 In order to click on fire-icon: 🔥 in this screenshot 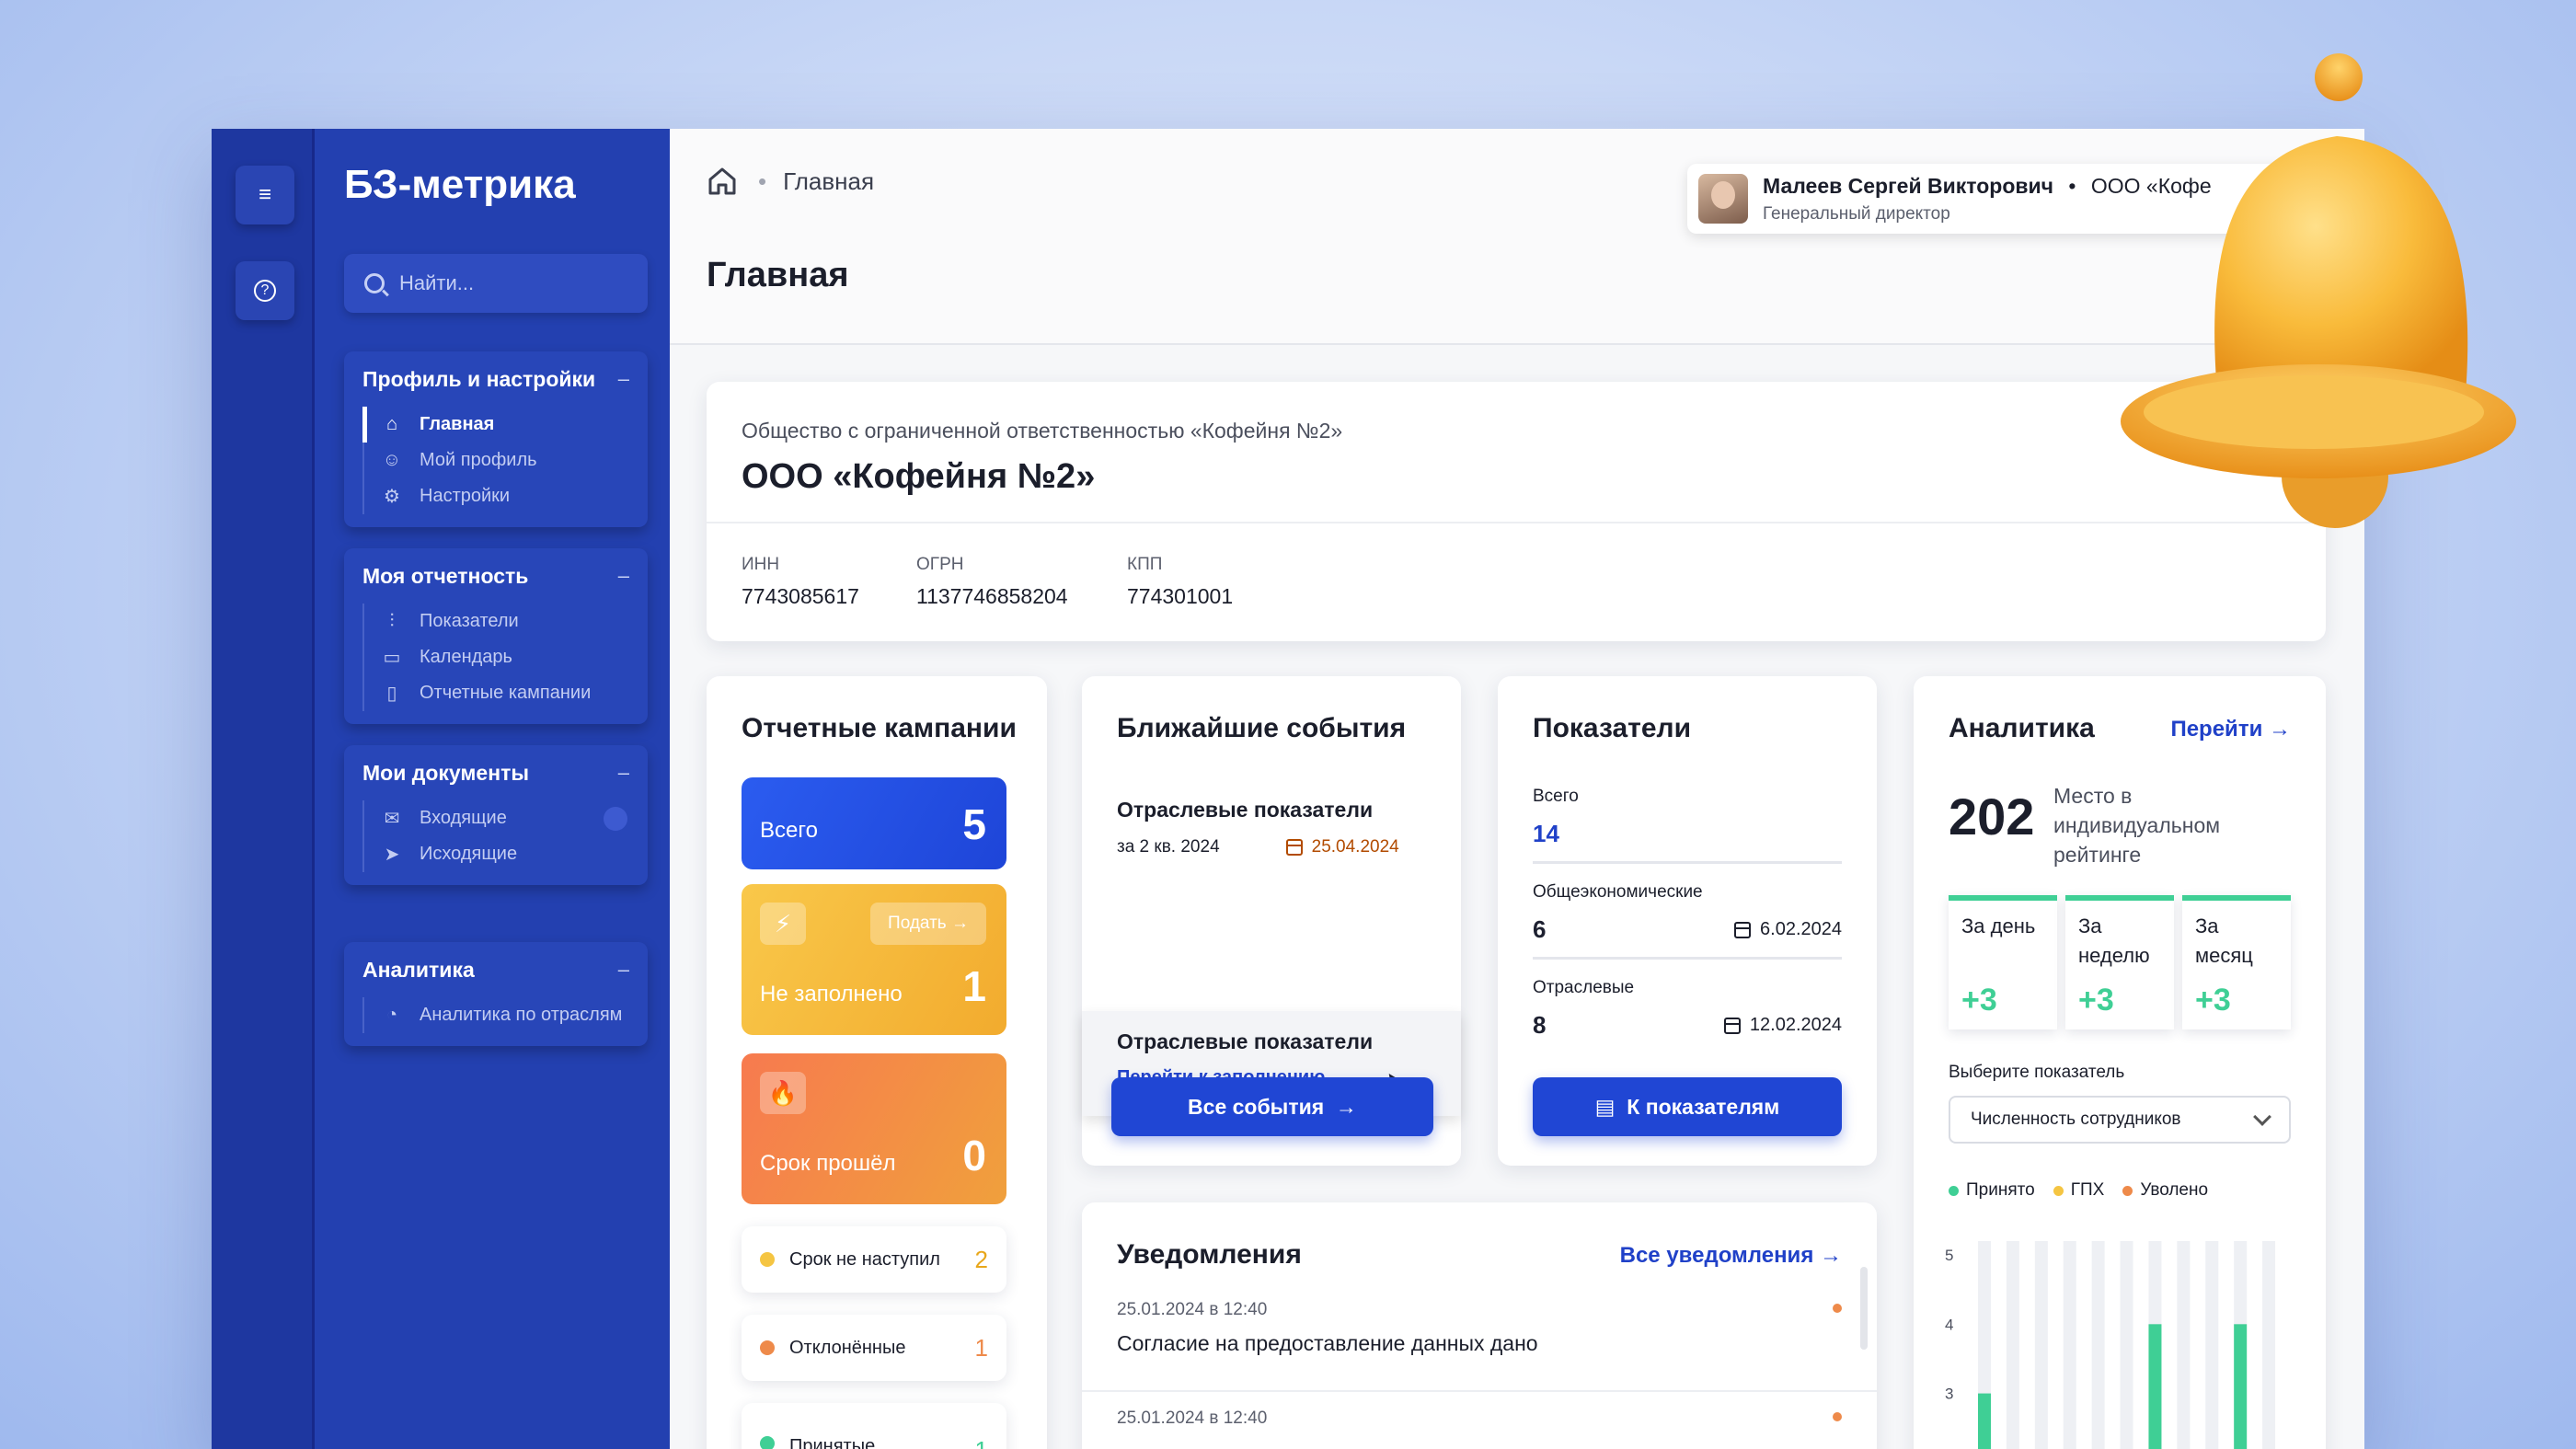, I will do `click(783, 1093)`.